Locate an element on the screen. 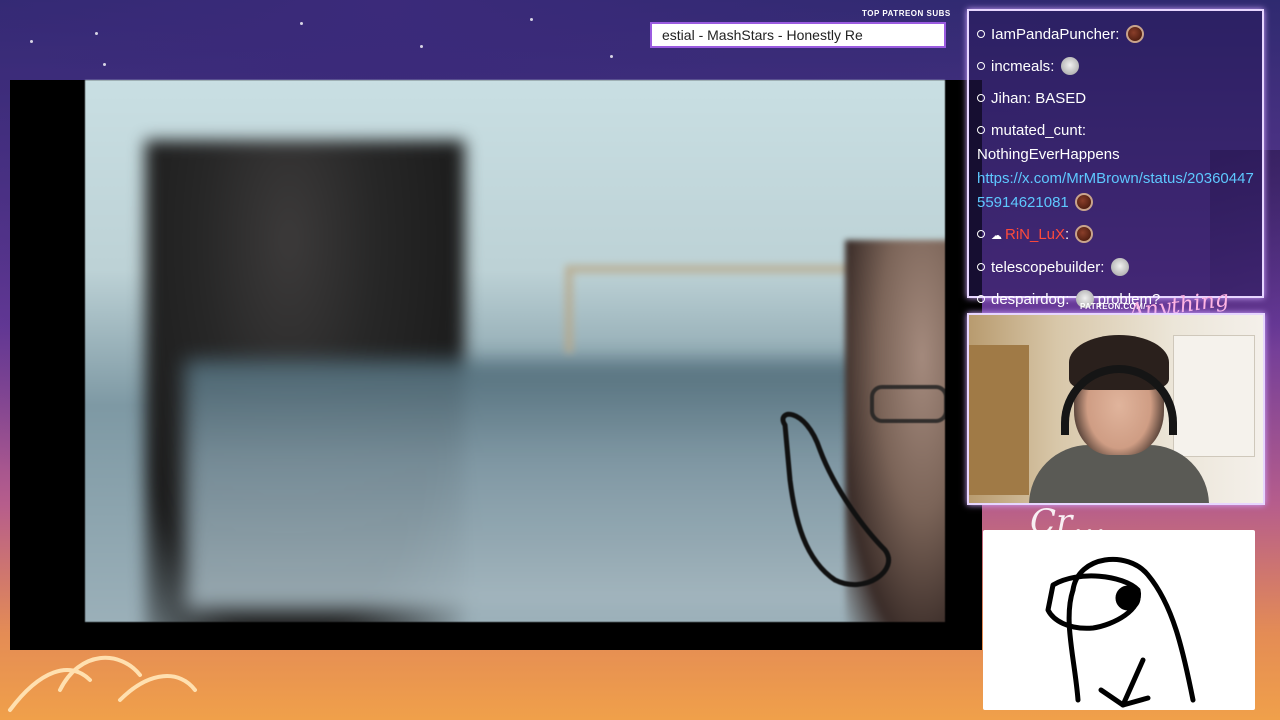  chat-username: Jihan is located at coordinates (1009, 98).